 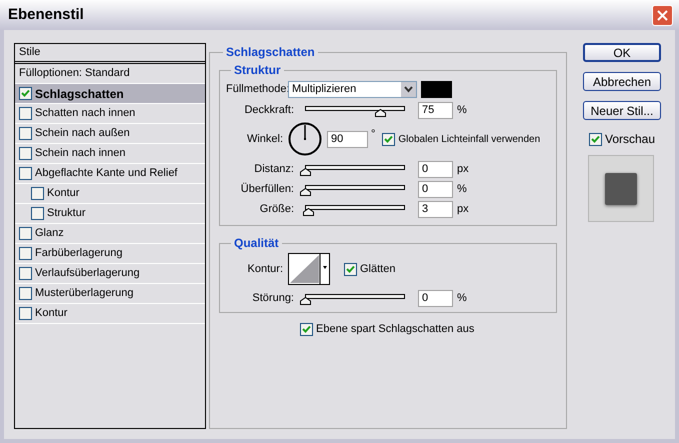 What do you see at coordinates (347, 139) in the screenshot?
I see `angle-field: 90` at bounding box center [347, 139].